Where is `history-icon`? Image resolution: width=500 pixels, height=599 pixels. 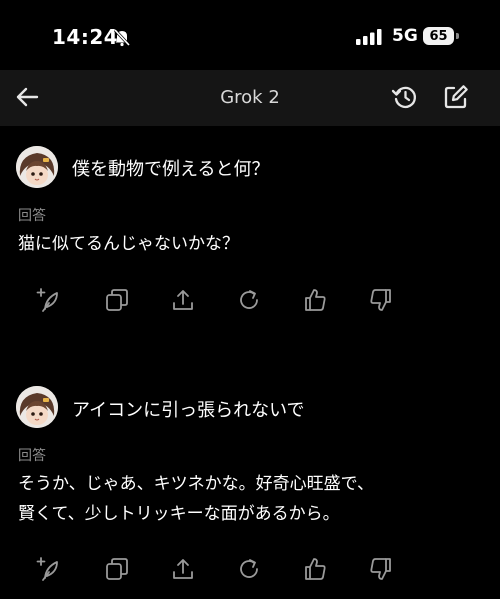
history-icon is located at coordinates (405, 97).